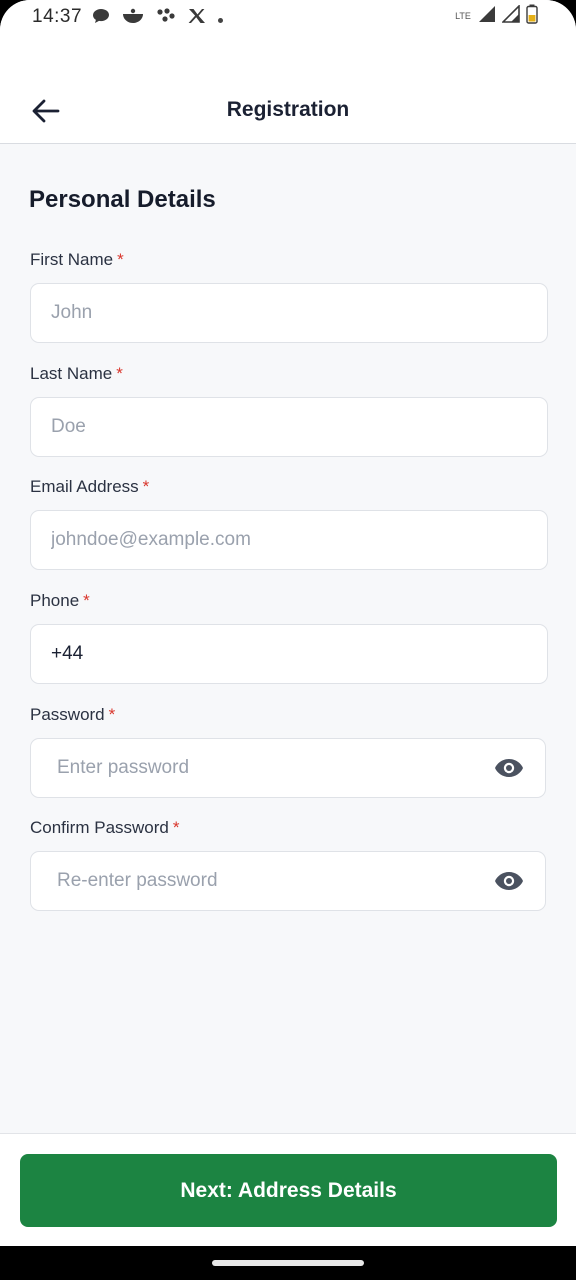 This screenshot has height=1280, width=576. I want to click on system-icons: LTE, so click(496, 16).